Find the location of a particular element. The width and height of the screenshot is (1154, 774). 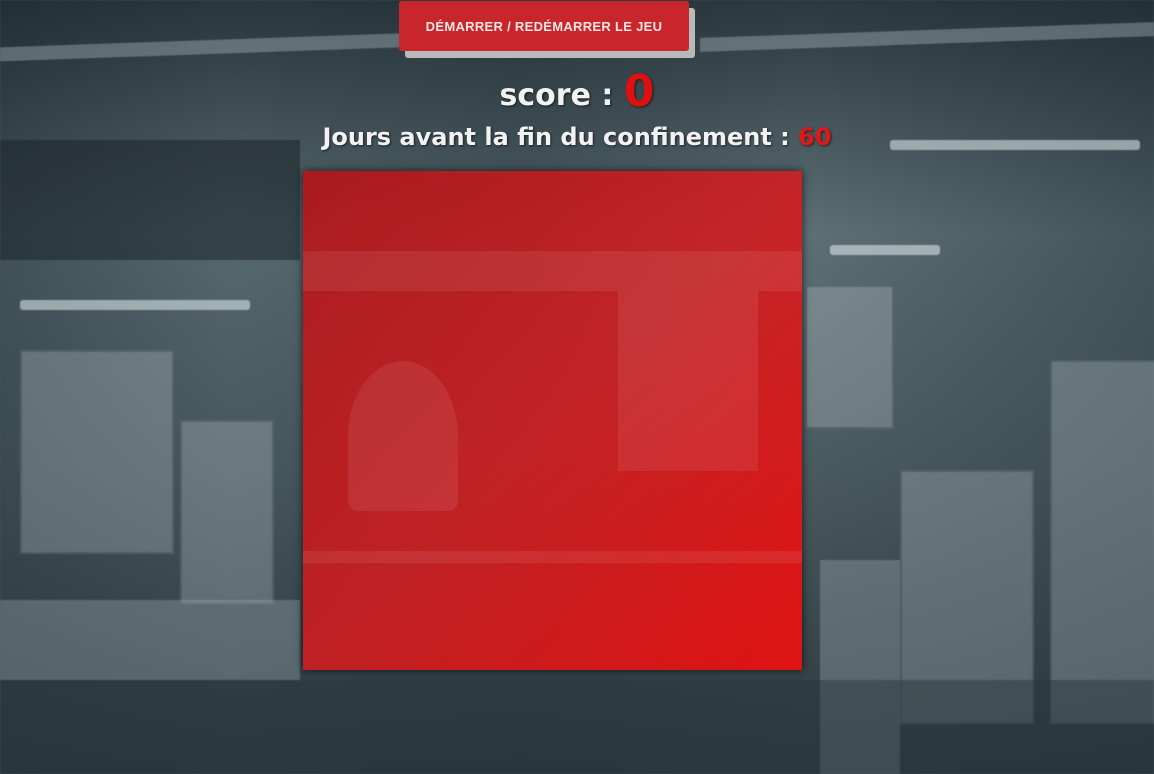

start-restart-button: DÉMARRER / REDÉMARRER LE JEU is located at coordinates (544, 26).